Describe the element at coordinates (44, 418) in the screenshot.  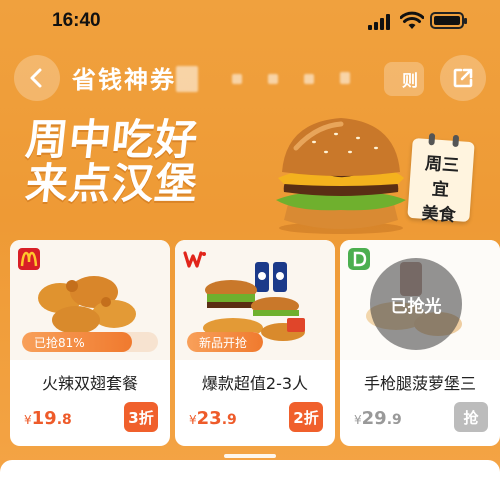
I see `price-integer: 19` at that location.